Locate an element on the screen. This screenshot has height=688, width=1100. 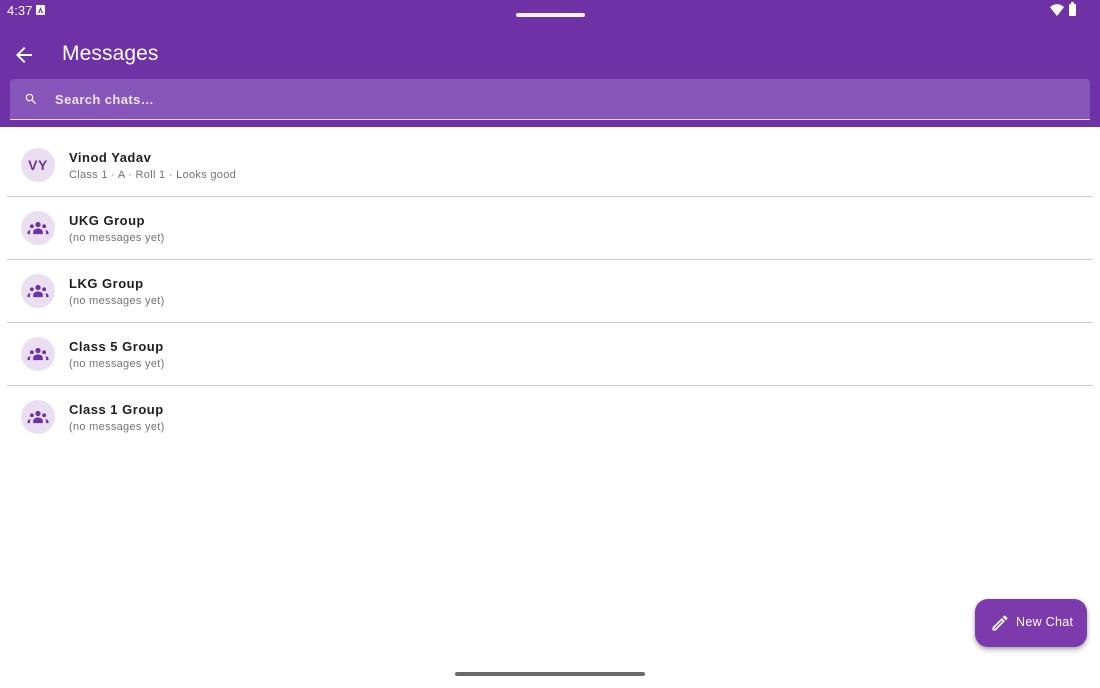
page-title: Messages is located at coordinates (110, 53).